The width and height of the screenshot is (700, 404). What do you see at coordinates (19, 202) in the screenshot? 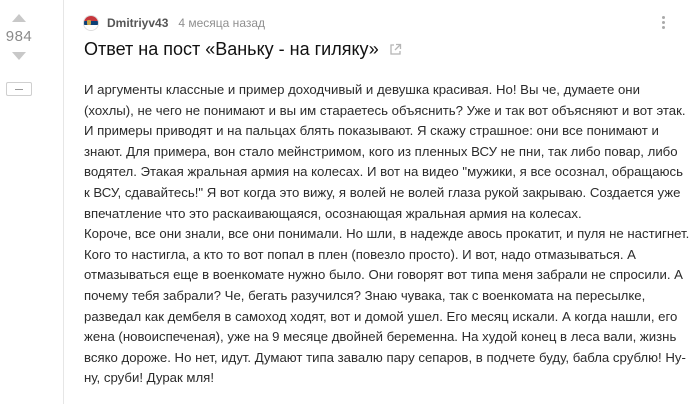
I see `vote-panel: 984` at bounding box center [19, 202].